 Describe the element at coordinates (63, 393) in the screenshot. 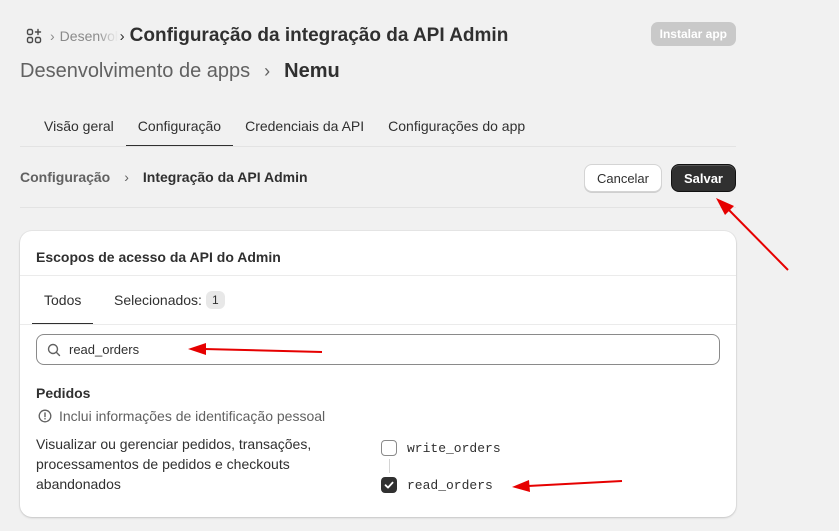

I see `scope-group-title: Pedidos` at that location.